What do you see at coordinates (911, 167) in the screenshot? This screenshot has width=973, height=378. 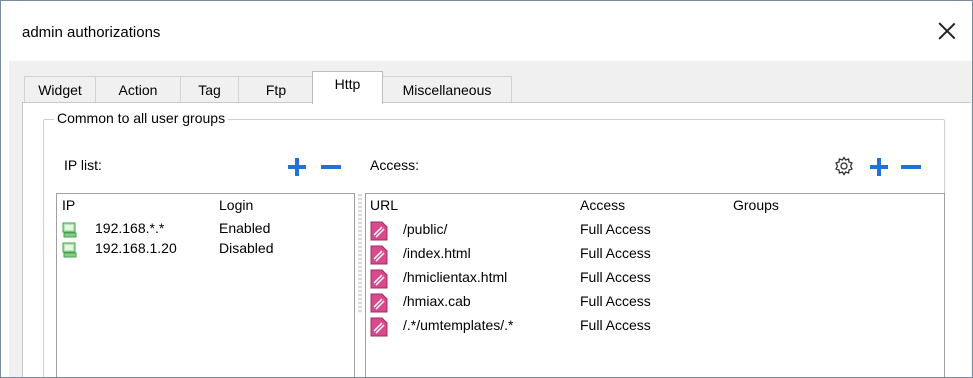 I see `remove-access-minus-icon` at bounding box center [911, 167].